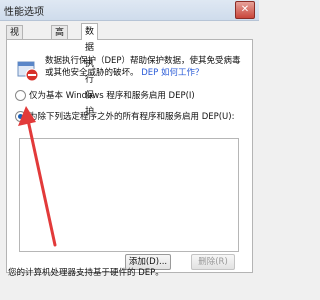  Describe the element at coordinates (90, 70) in the screenshot. I see `tab-dep: 数据执行保护` at that location.